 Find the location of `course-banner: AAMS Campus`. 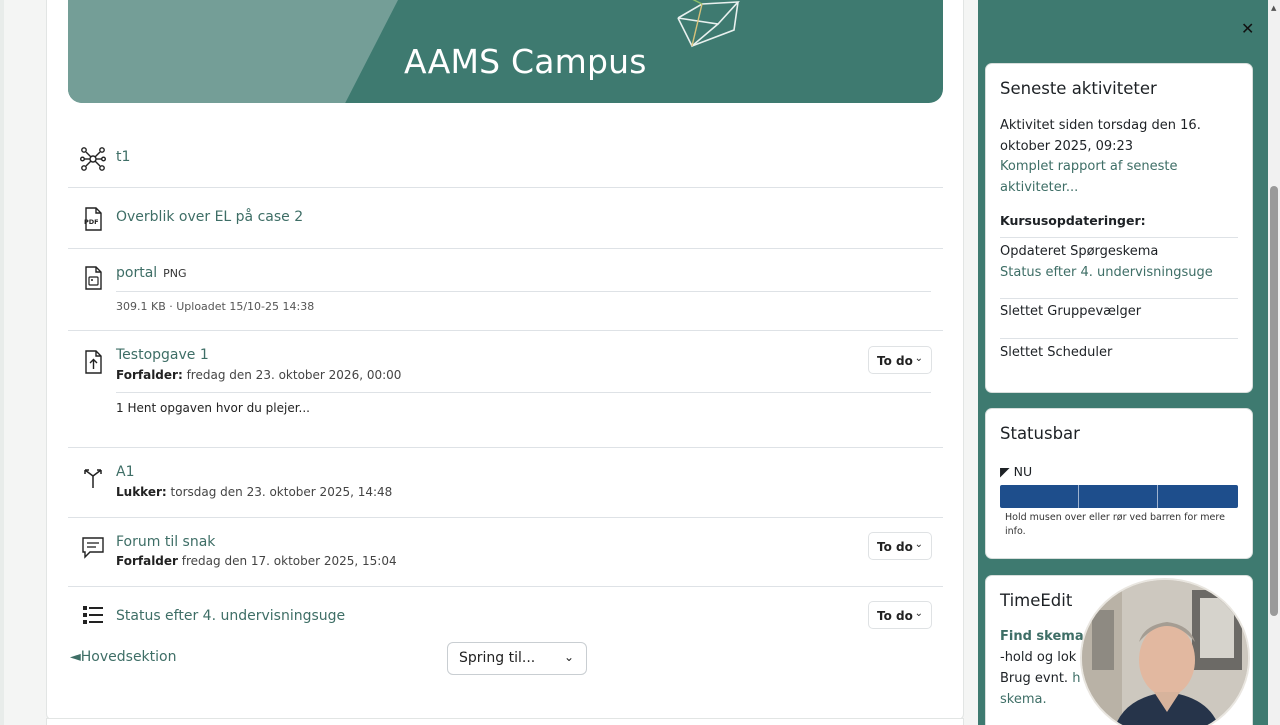

course-banner: AAMS Campus is located at coordinates (505, 51).